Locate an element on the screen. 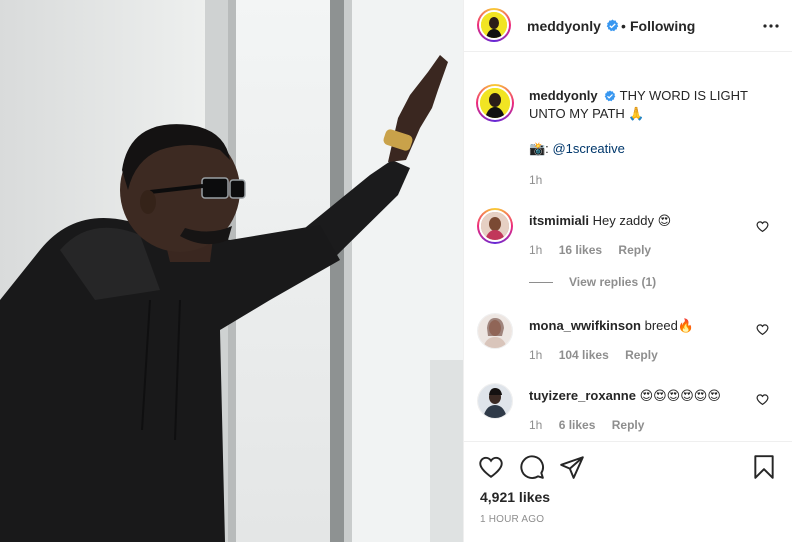 This screenshot has width=792, height=542. author-username: meddyonly is located at coordinates (564, 26).